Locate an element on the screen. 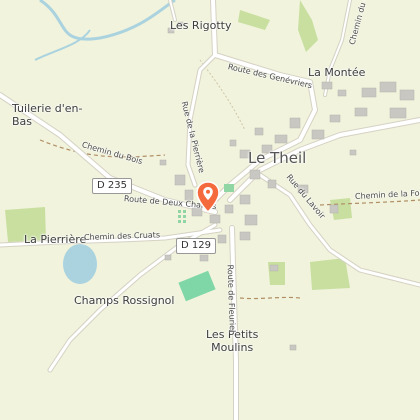 The height and width of the screenshot is (420, 420). track is located at coordinates (270, 298).